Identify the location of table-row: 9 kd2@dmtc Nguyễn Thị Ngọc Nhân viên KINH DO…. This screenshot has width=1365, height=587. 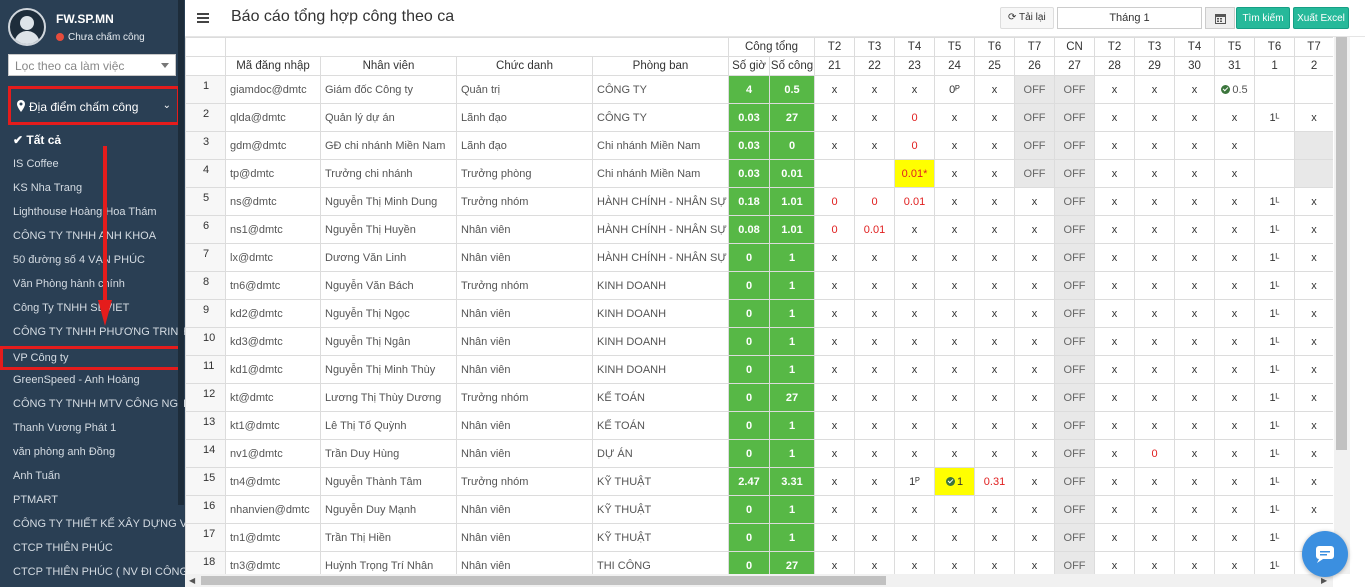
(759, 313).